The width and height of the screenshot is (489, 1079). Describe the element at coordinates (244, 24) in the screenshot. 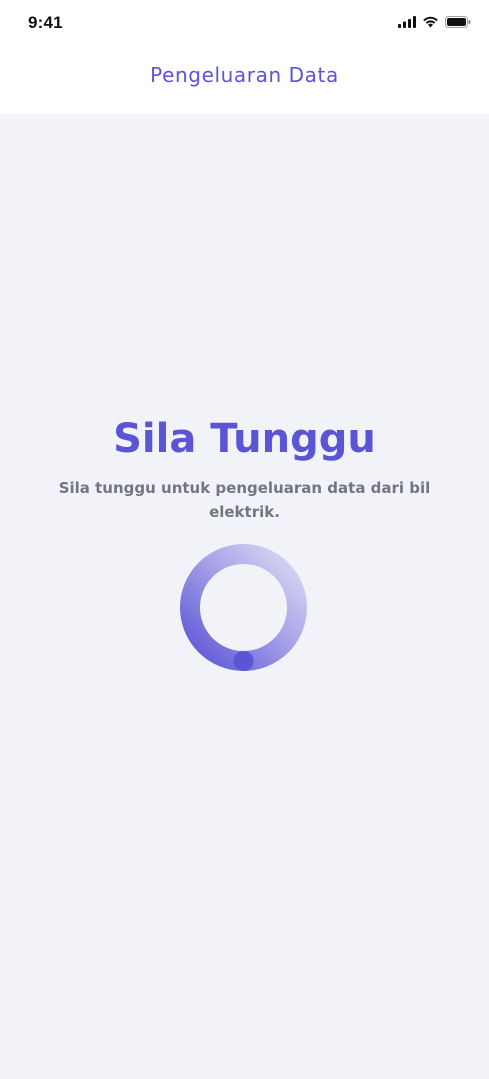

I see `status-bar: 9:41` at that location.